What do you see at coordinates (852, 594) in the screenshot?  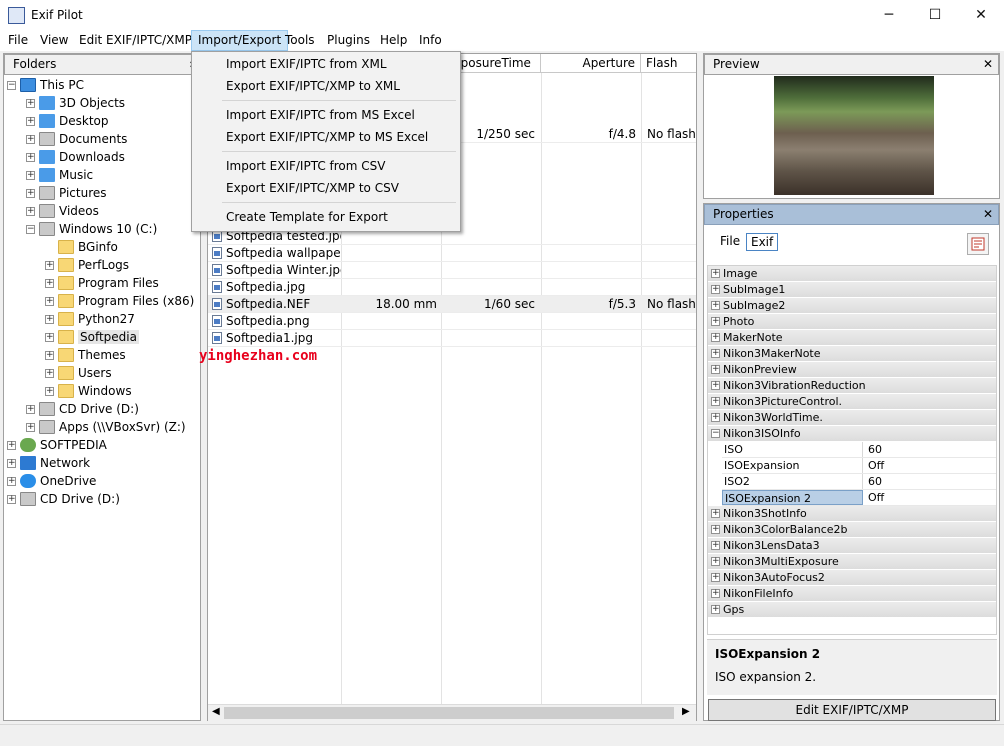 I see `property-group: + NikonFileInfo` at bounding box center [852, 594].